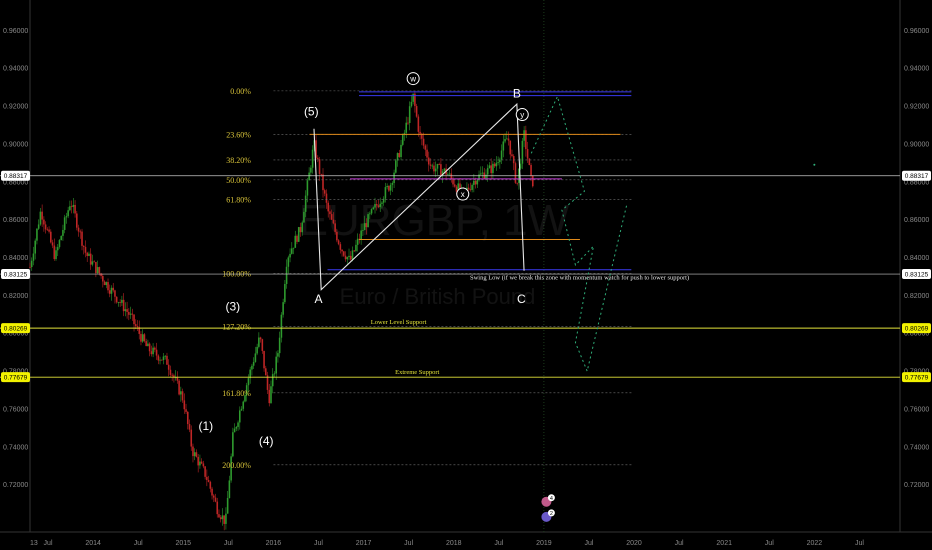  I want to click on wave-label: (4), so click(266, 441).